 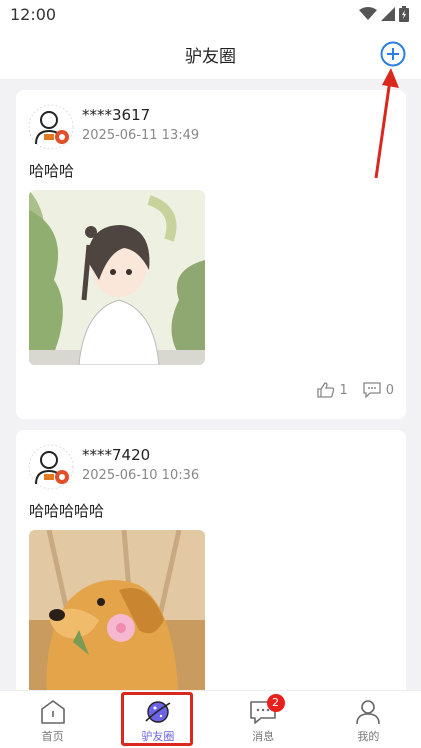 What do you see at coordinates (52, 712) in the screenshot?
I see `home-icon` at bounding box center [52, 712].